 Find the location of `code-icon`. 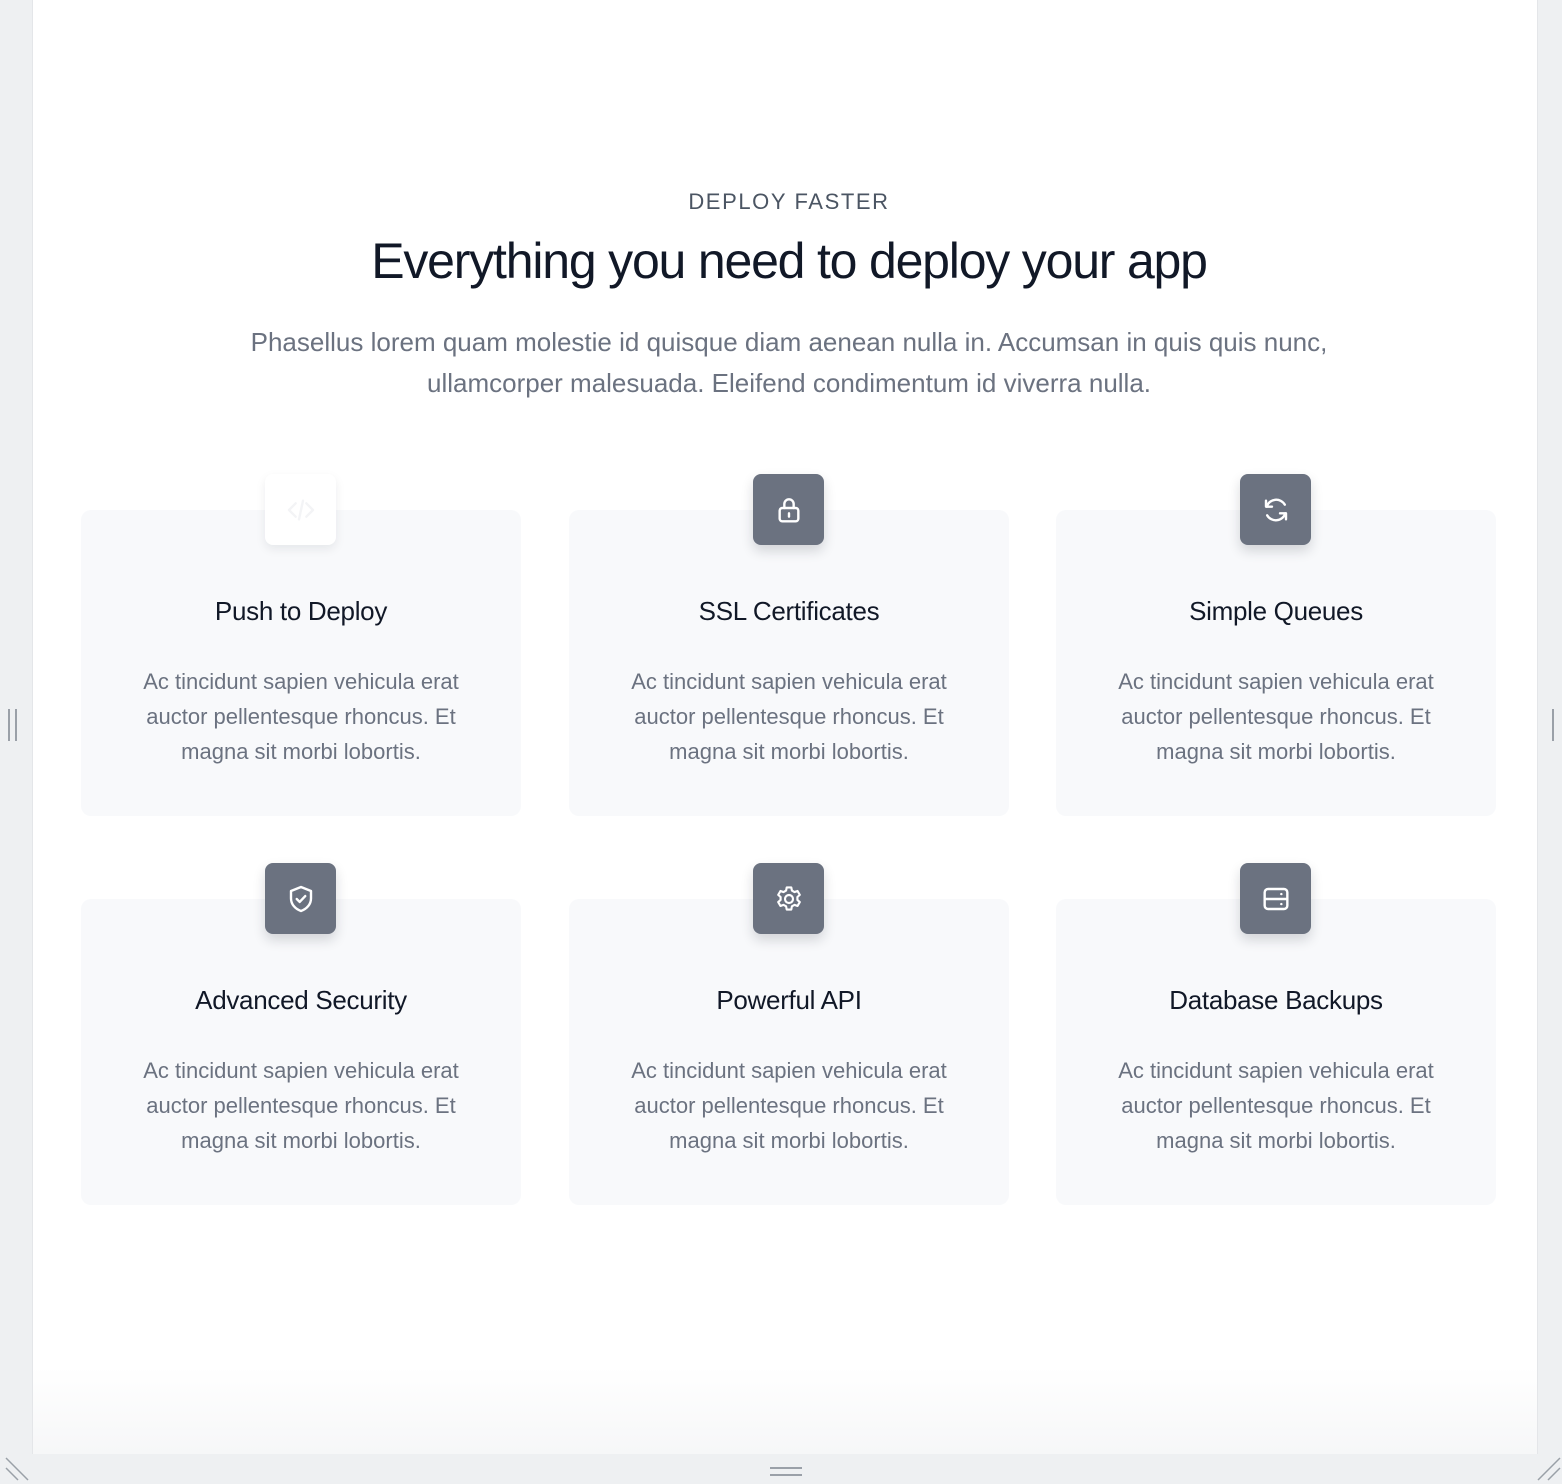

code-icon is located at coordinates (300, 509).